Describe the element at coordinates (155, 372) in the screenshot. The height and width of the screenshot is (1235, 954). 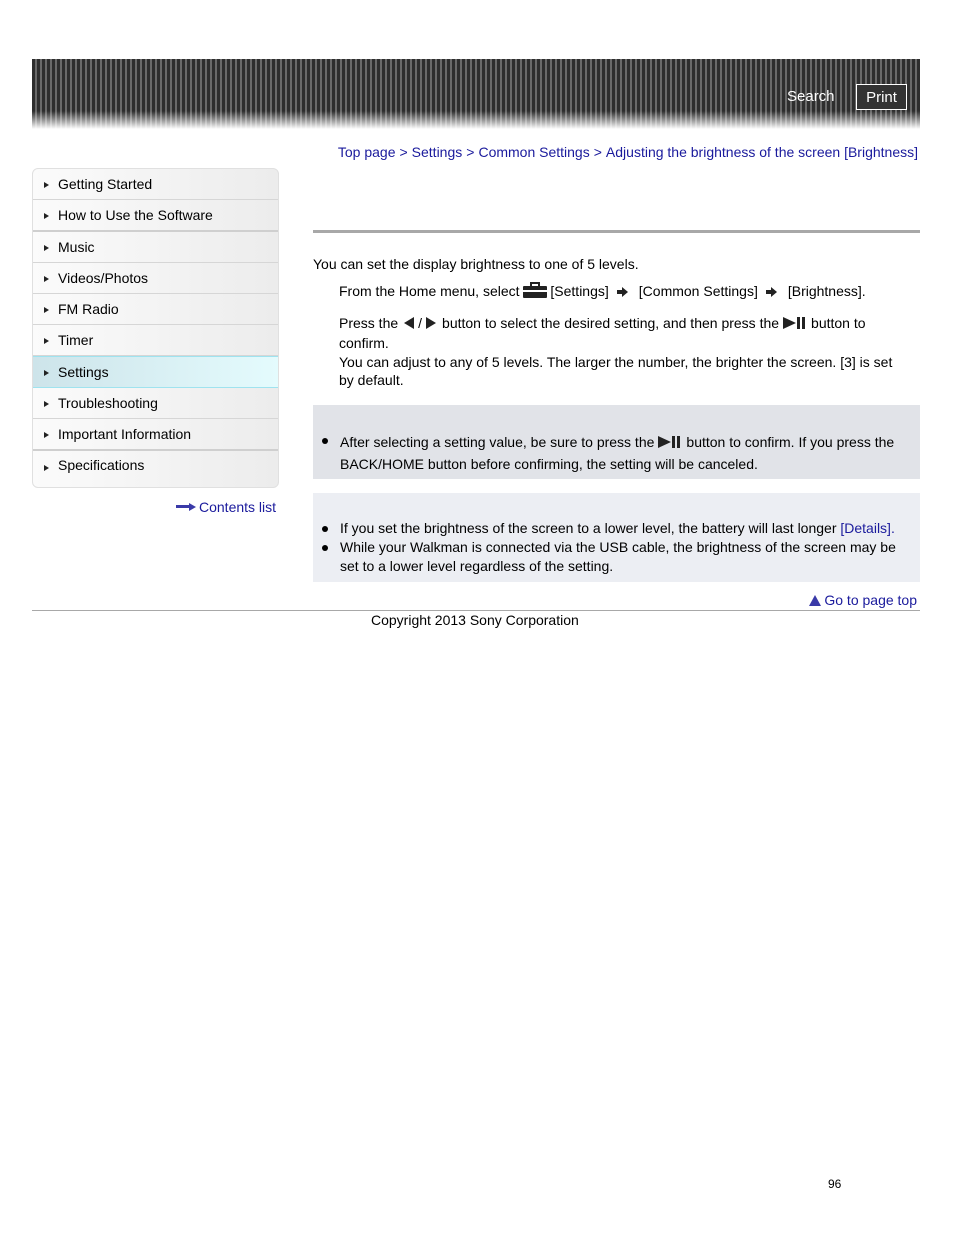
I see `sidebar-item-settings: Settings` at that location.